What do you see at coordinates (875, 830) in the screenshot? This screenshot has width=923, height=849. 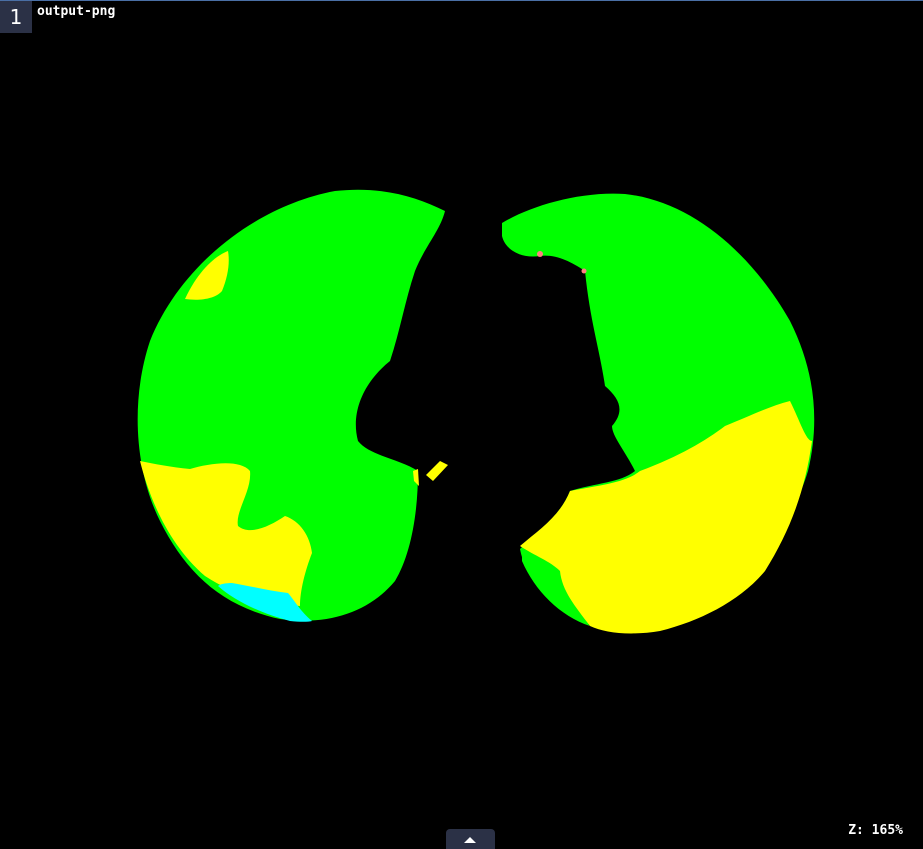 I see `zoom-level-readout: Z: 165%` at bounding box center [875, 830].